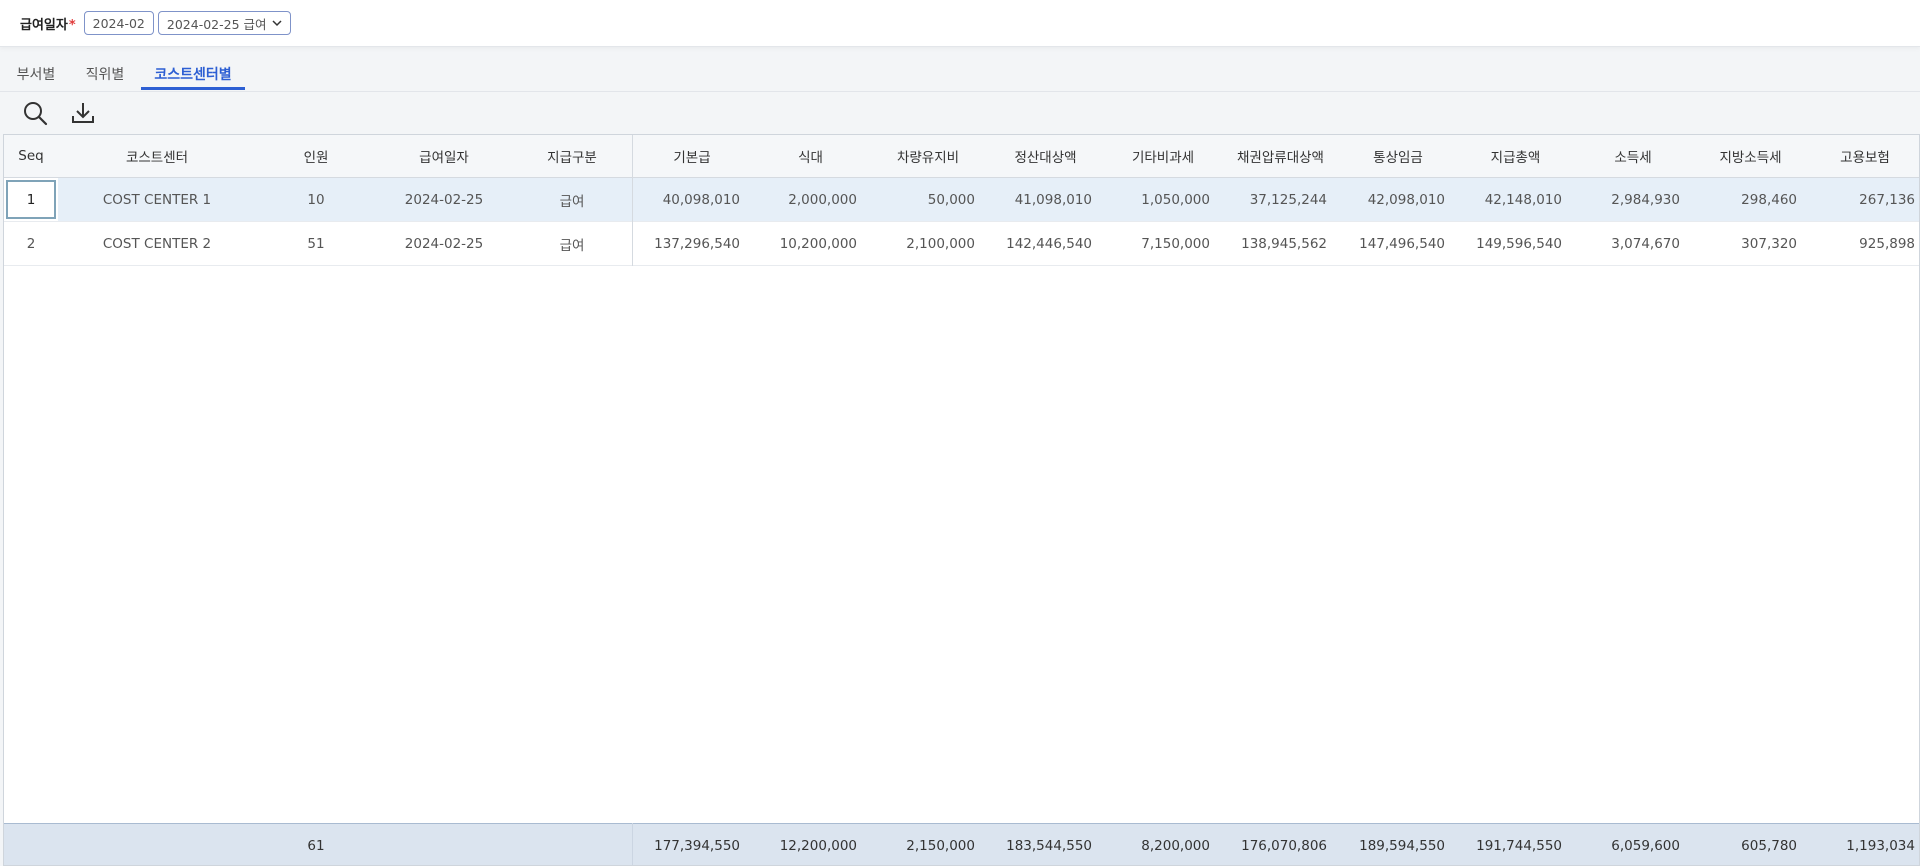 The width and height of the screenshot is (1920, 866). What do you see at coordinates (692, 243) in the screenshot?
I see `cell-base-pay: 137,296,540` at bounding box center [692, 243].